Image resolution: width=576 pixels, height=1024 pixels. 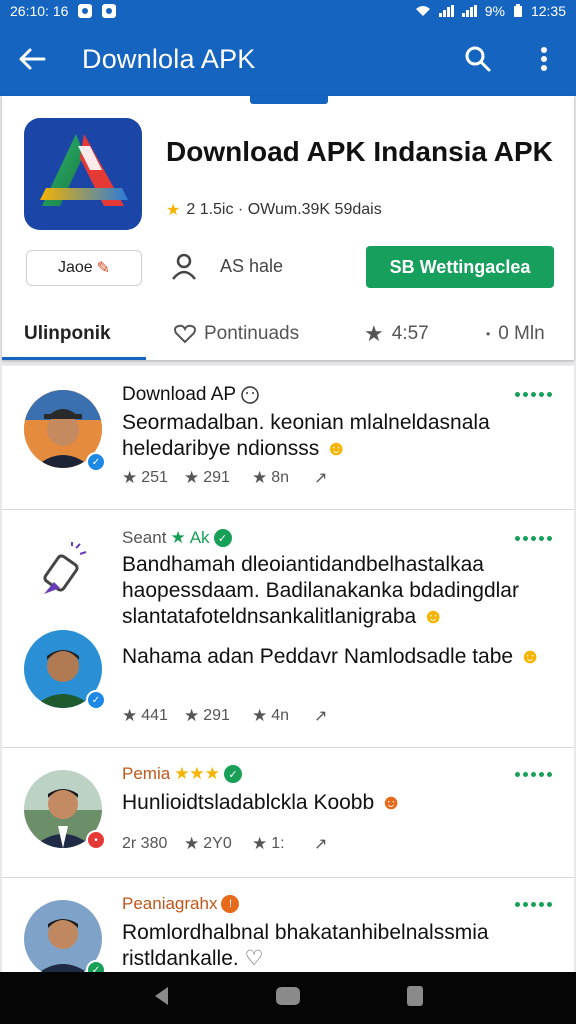 What do you see at coordinates (288, 11) in the screenshot?
I see `status-bar: 26:10: 16 9% 12:35` at bounding box center [288, 11].